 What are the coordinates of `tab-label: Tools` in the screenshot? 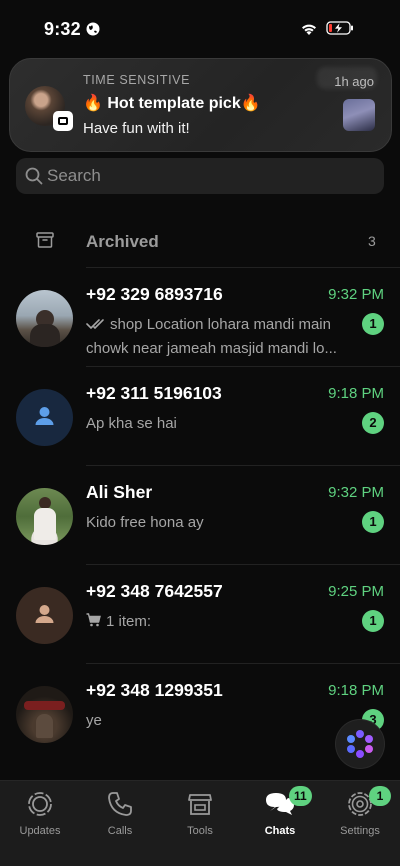 It's located at (200, 831).